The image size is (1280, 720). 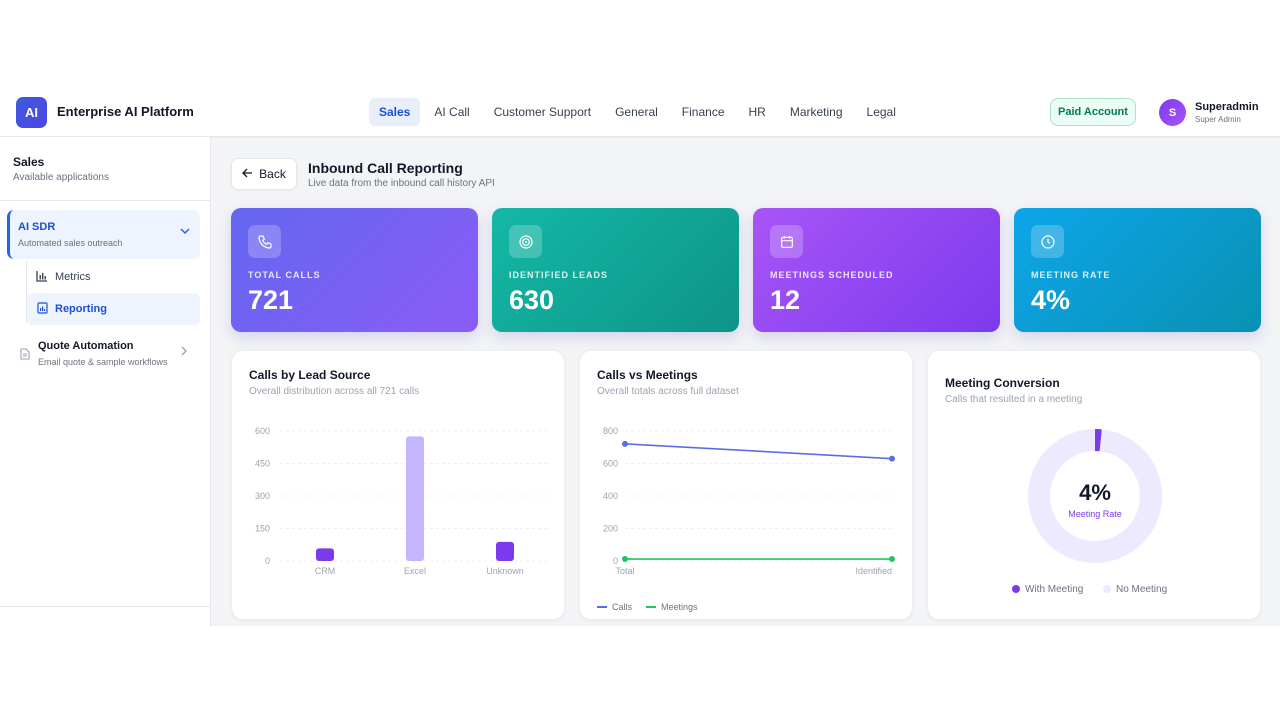 I want to click on app-desc: Automated sales outreach, so click(x=70, y=243).